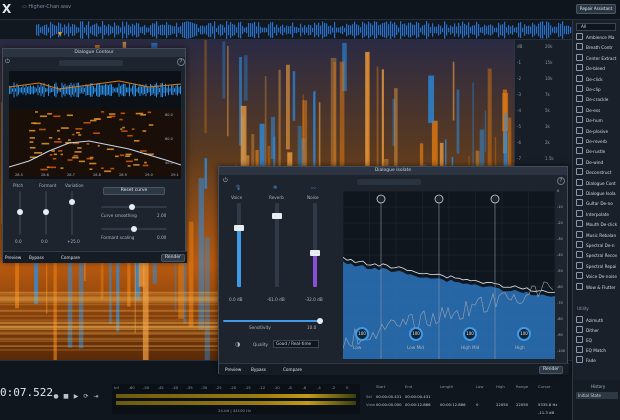 This screenshot has width=620, height=420. I want to click on module-item: De-bleed, so click(598, 69).